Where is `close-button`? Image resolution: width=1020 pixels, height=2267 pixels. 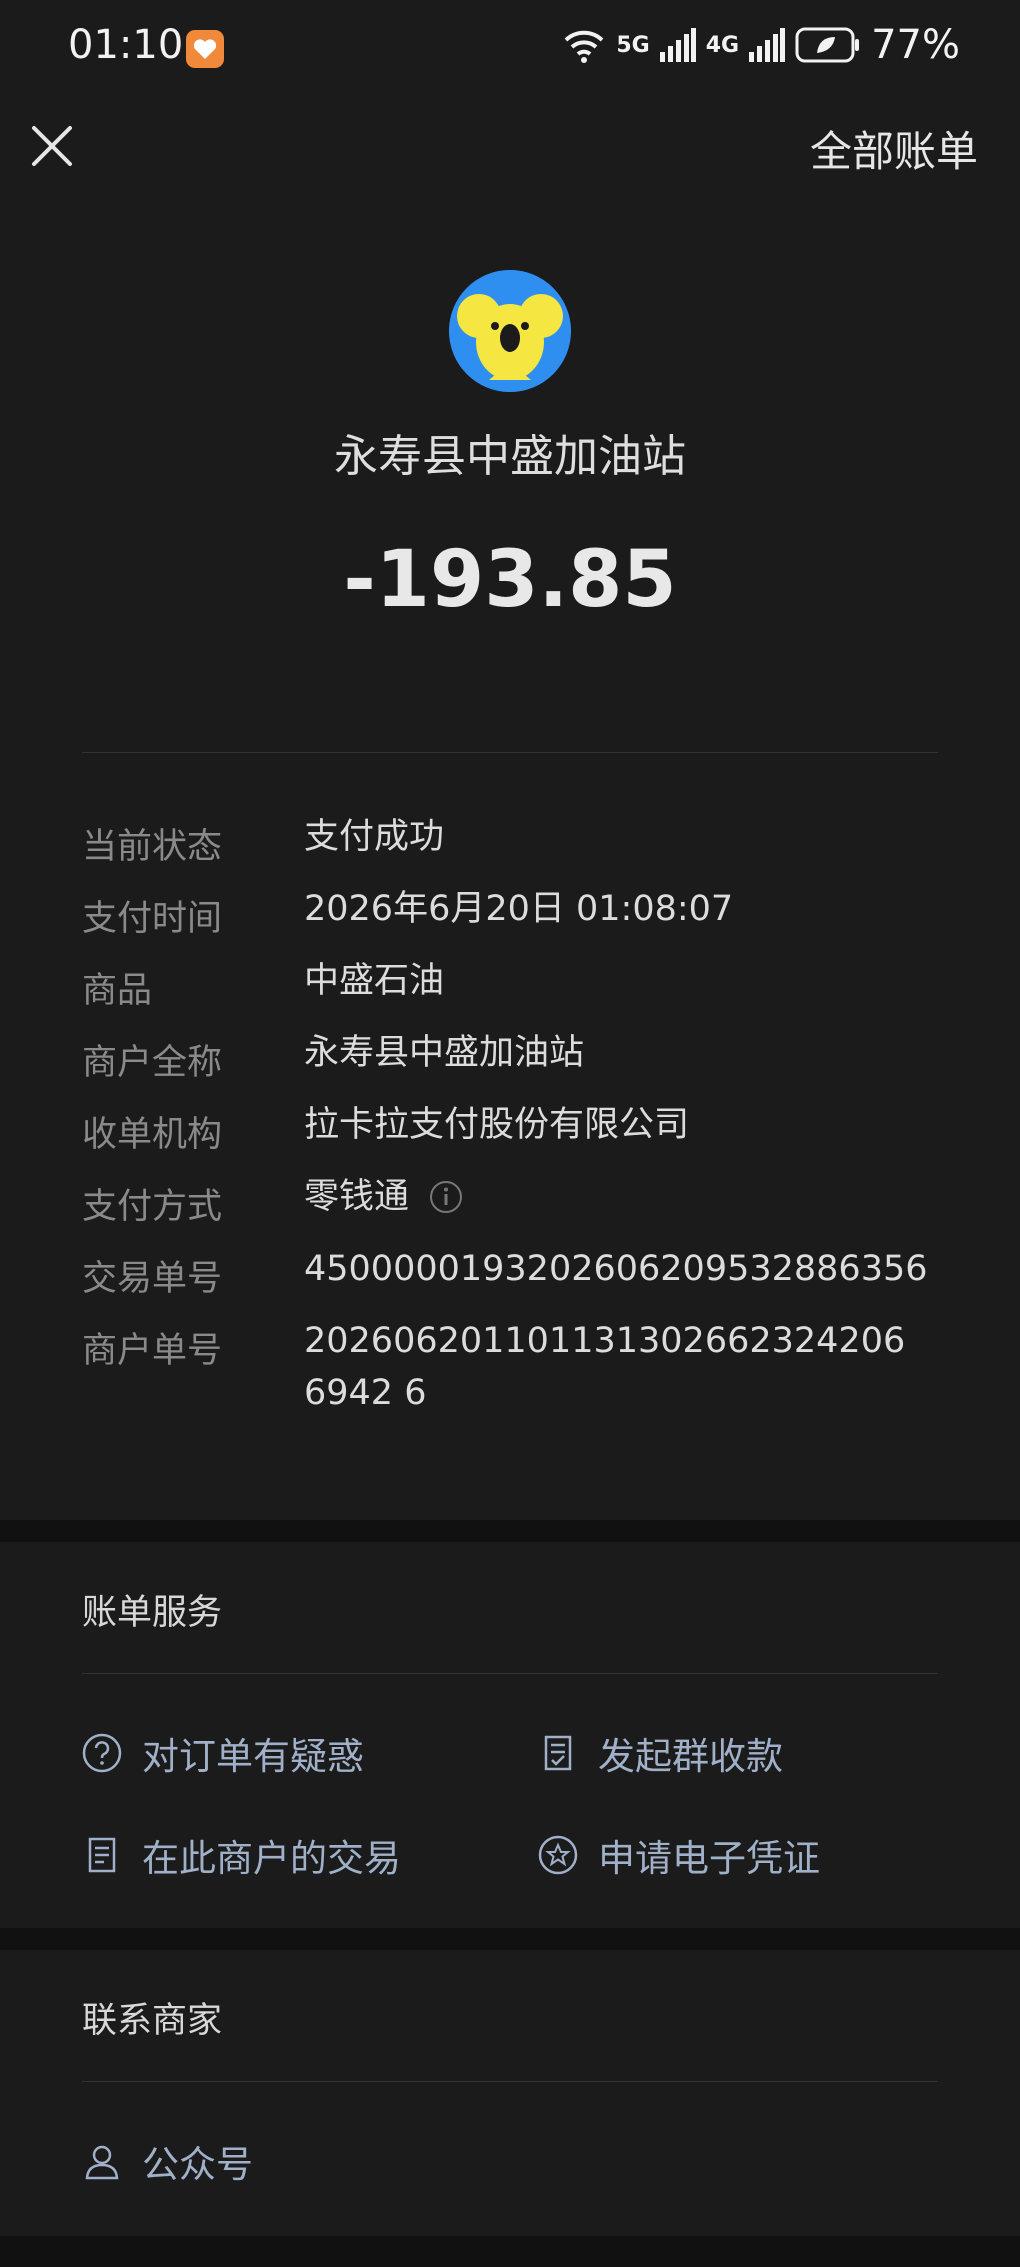 close-button is located at coordinates (52, 146).